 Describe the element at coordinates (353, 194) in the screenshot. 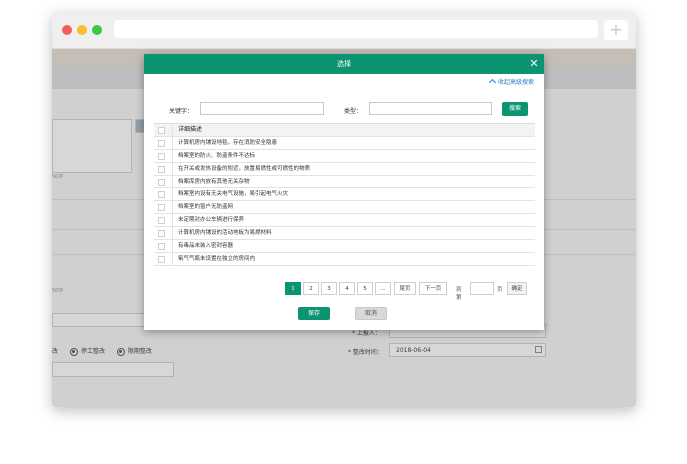

I see `row-description: 档案室内设有无关电气设施，易引起电气火灾` at that location.